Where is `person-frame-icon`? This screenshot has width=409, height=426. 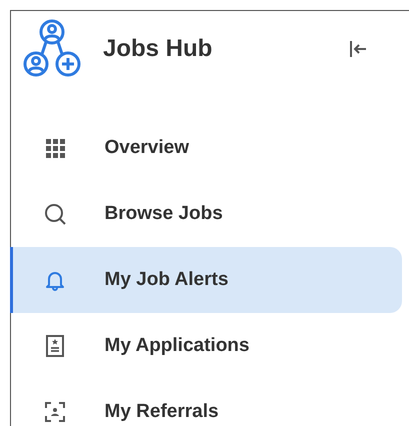
person-frame-icon is located at coordinates (54, 412).